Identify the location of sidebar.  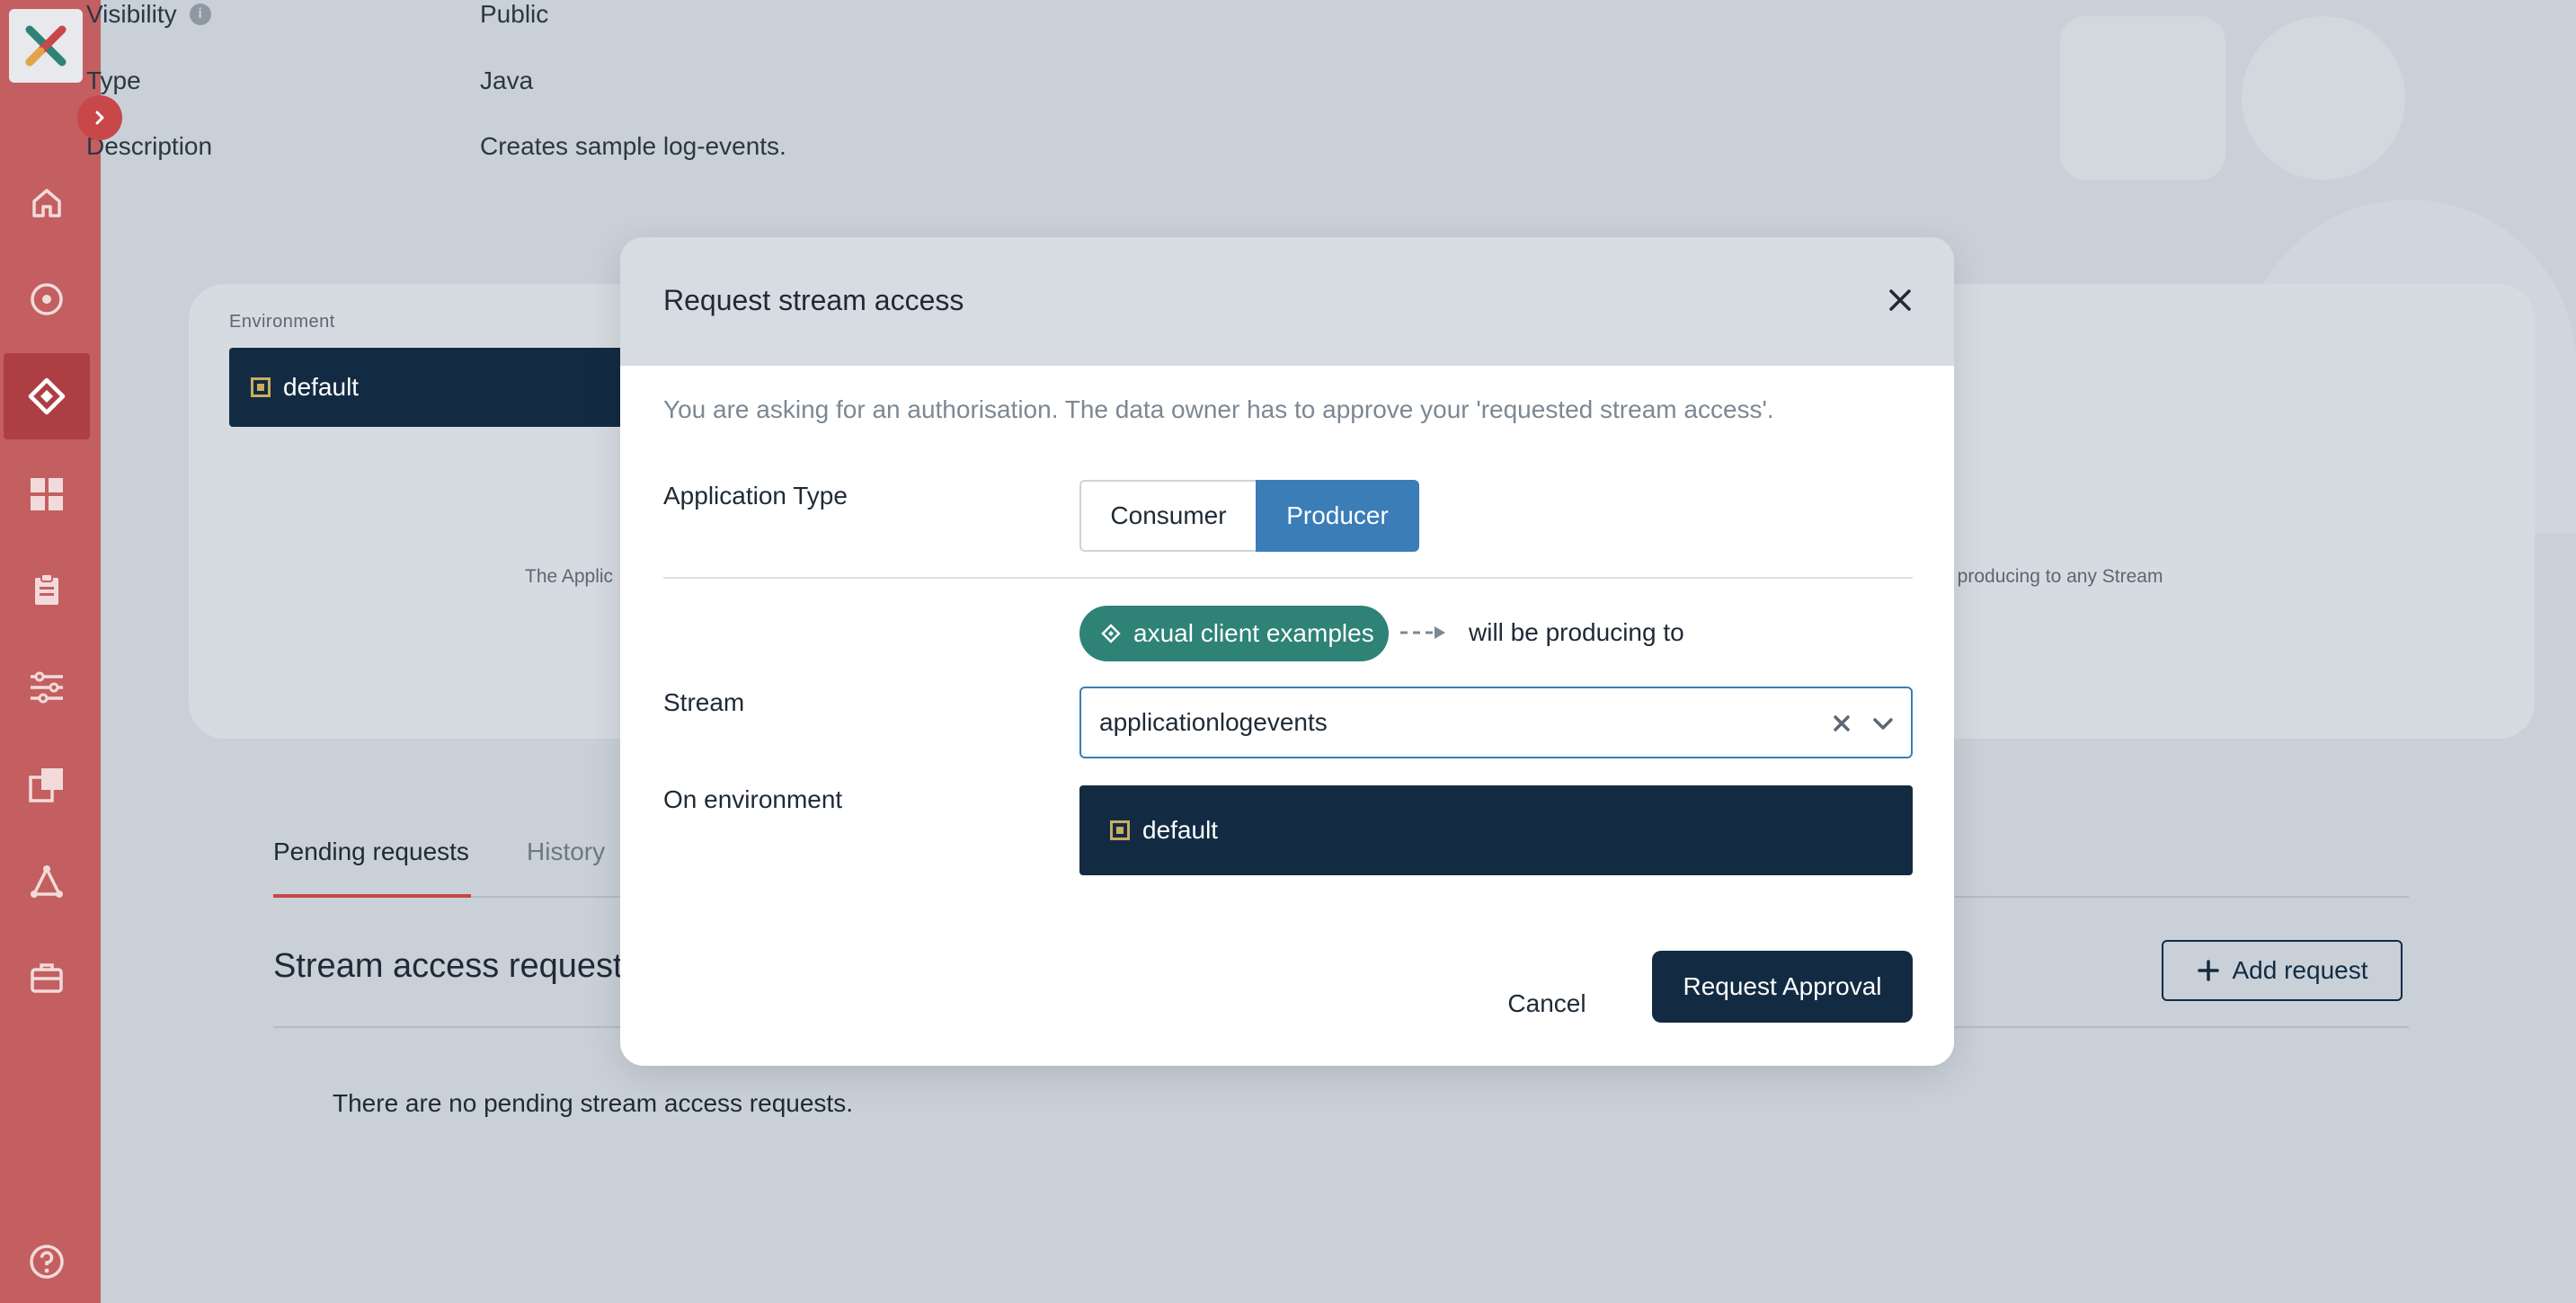
(50, 651).